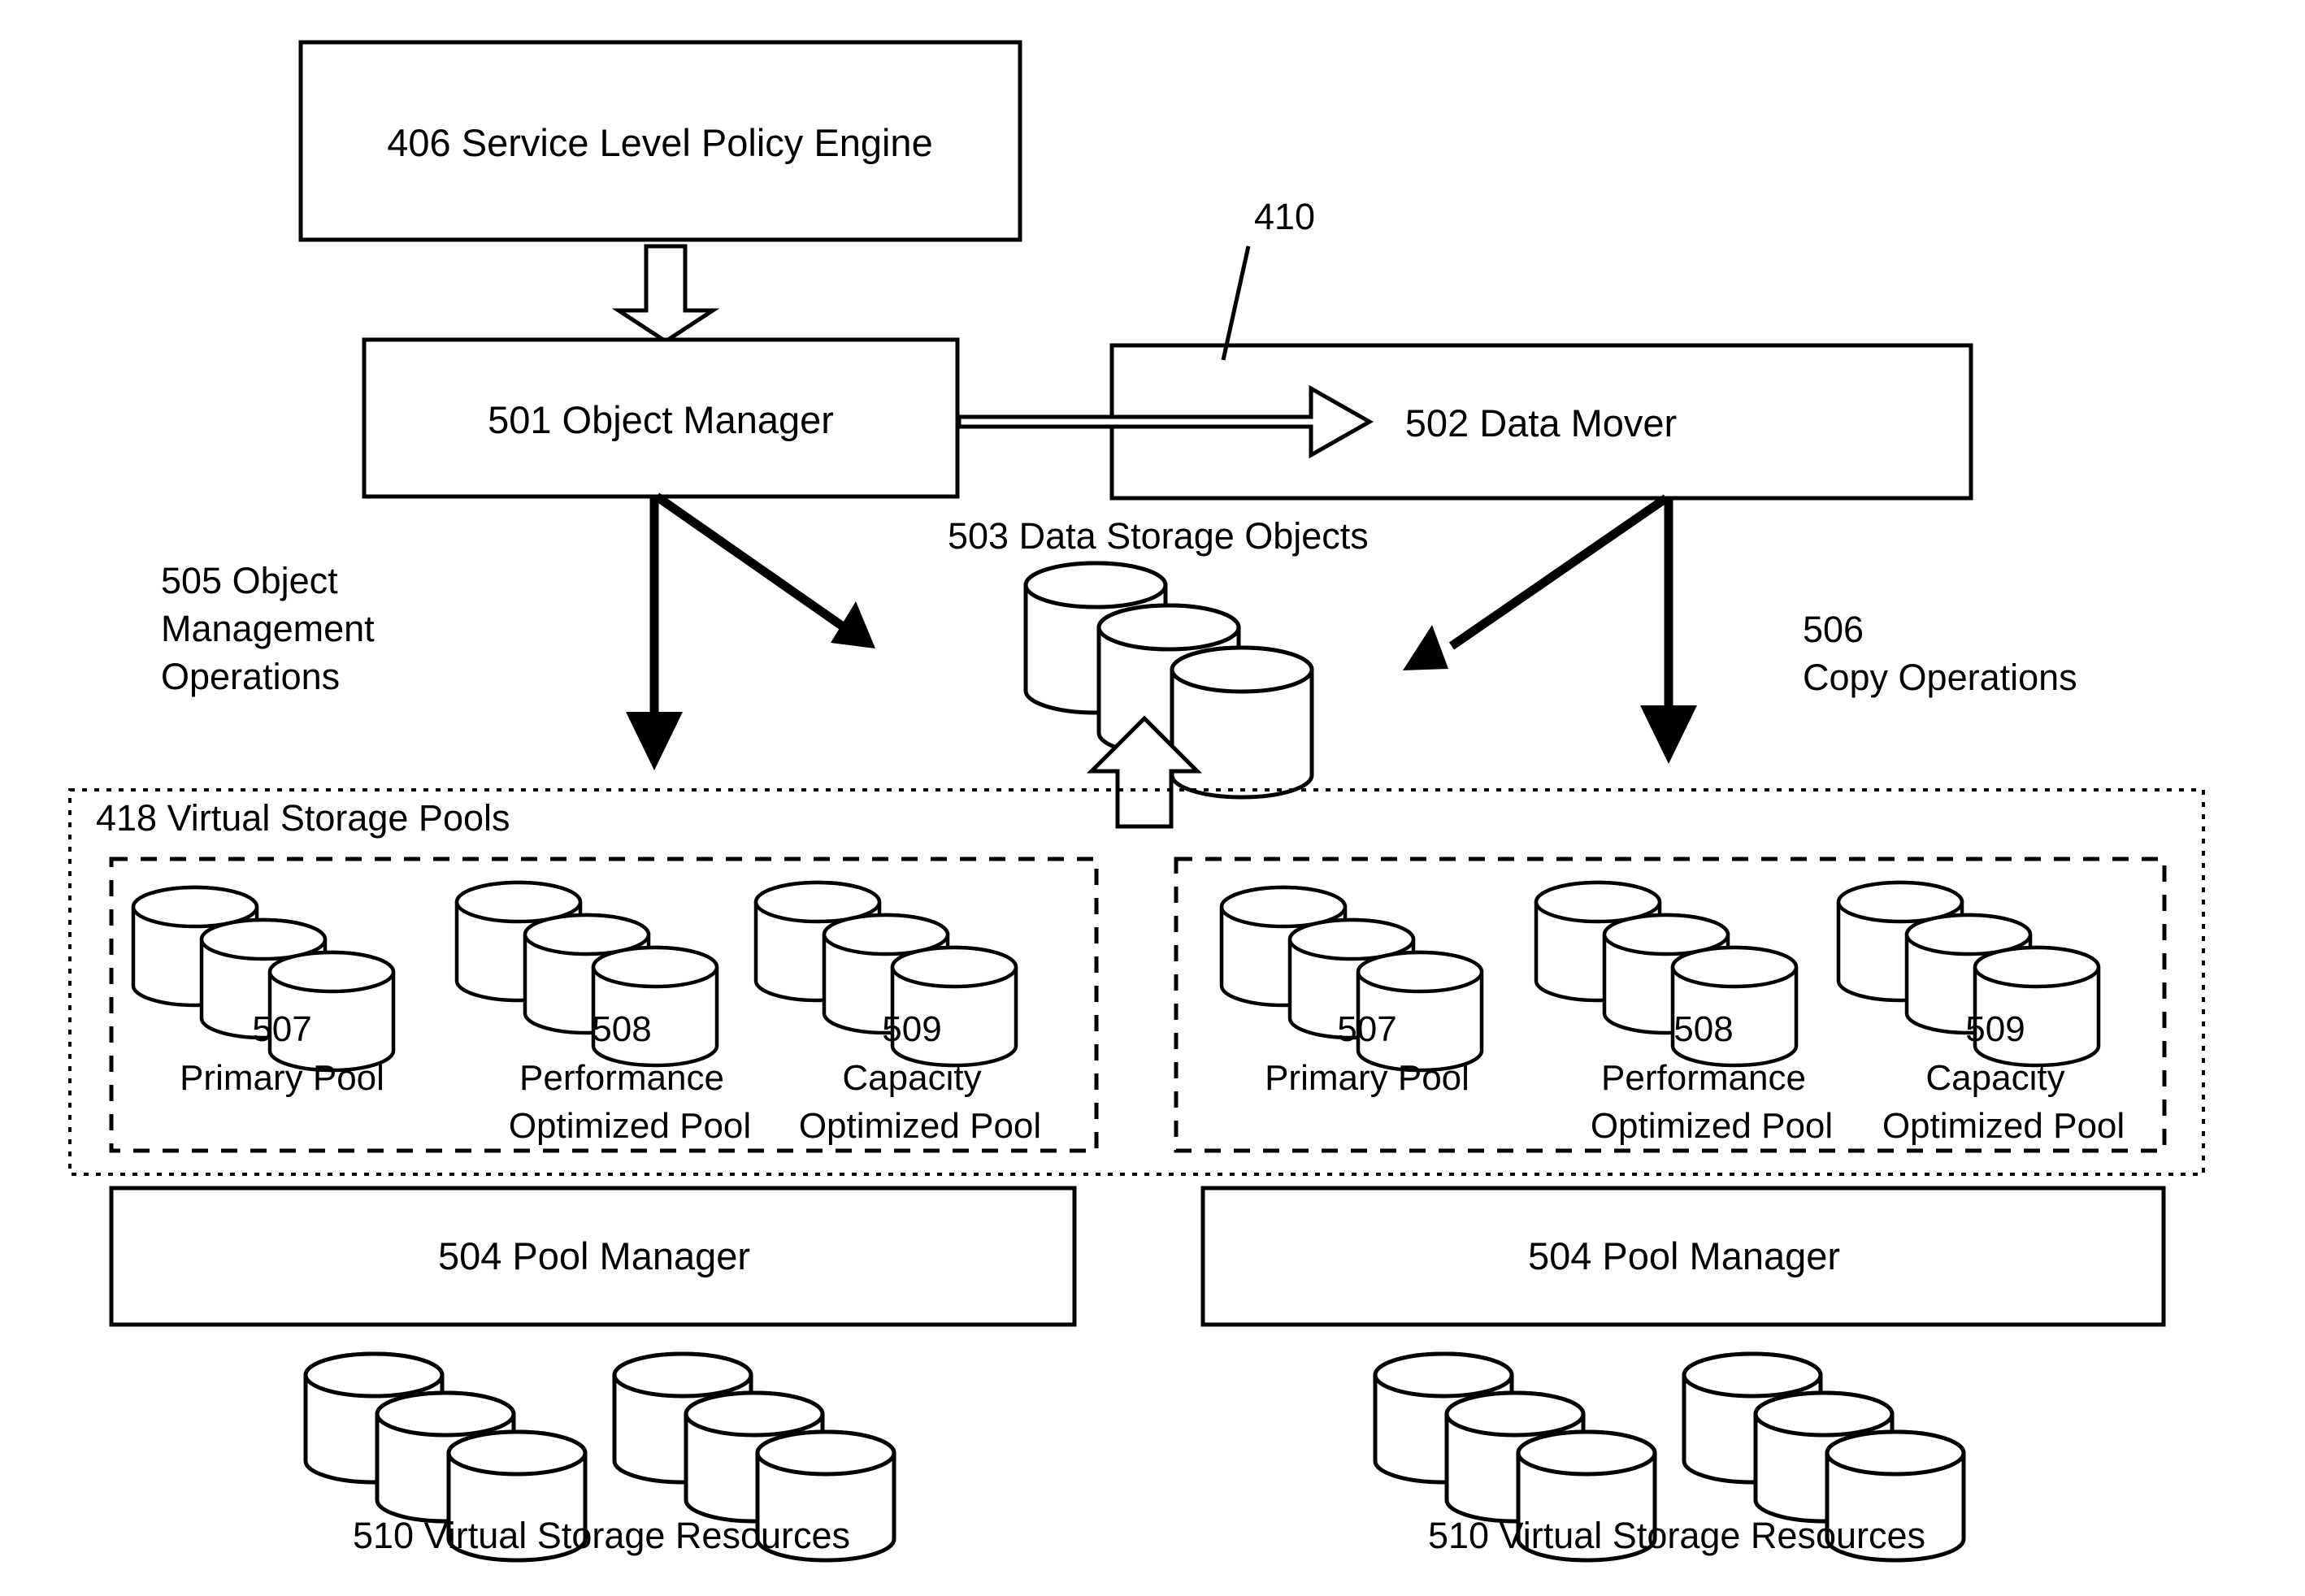 This screenshot has height=1596, width=2305. What do you see at coordinates (1668, 631) in the screenshot?
I see `data-mover-down-arrow` at bounding box center [1668, 631].